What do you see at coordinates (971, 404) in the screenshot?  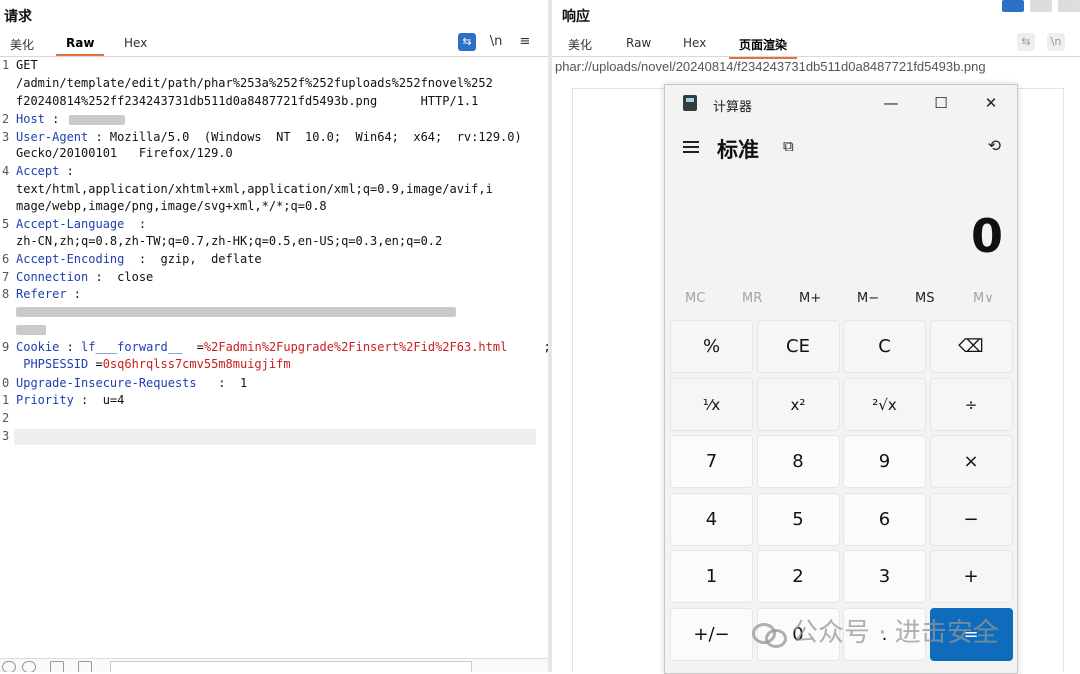 I see `divide-button: ÷` at bounding box center [971, 404].